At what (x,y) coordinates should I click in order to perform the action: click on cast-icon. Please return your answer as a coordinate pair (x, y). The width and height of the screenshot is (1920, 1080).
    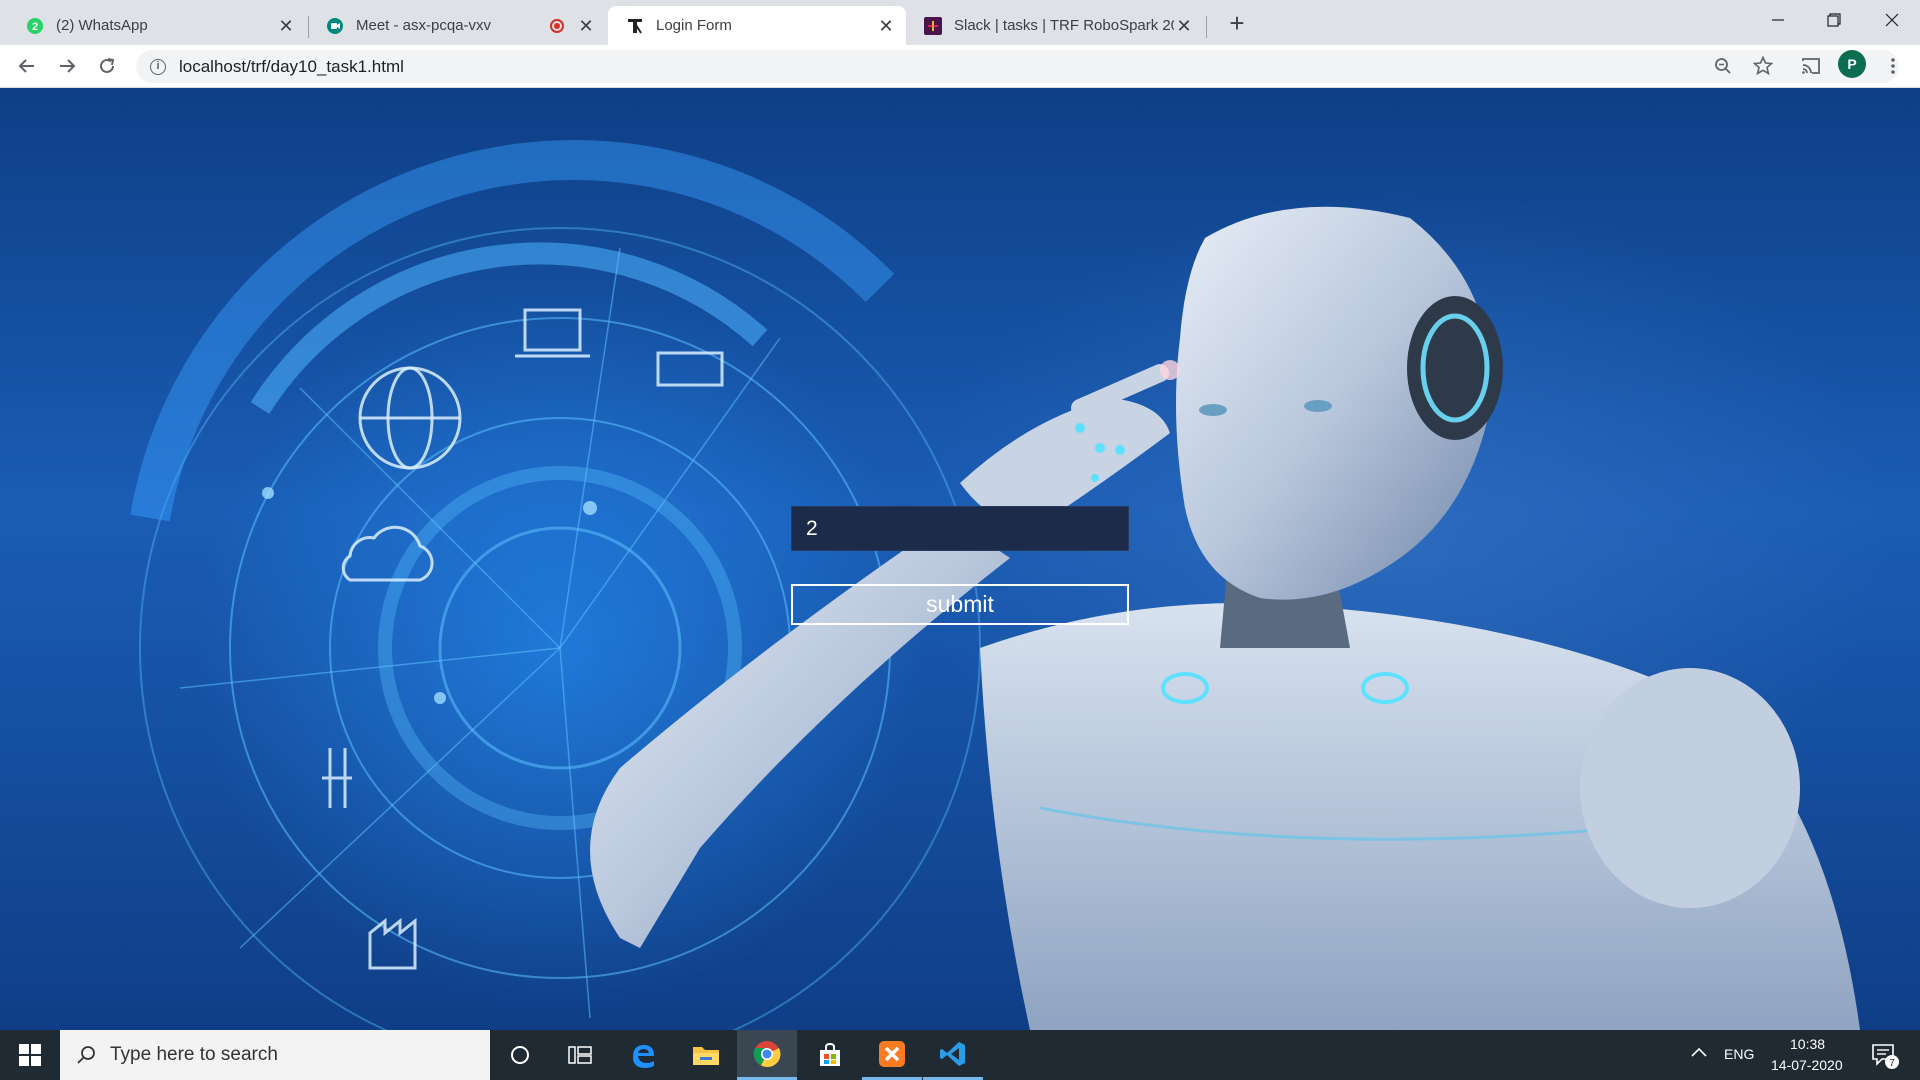
    Looking at the image, I should click on (1811, 66).